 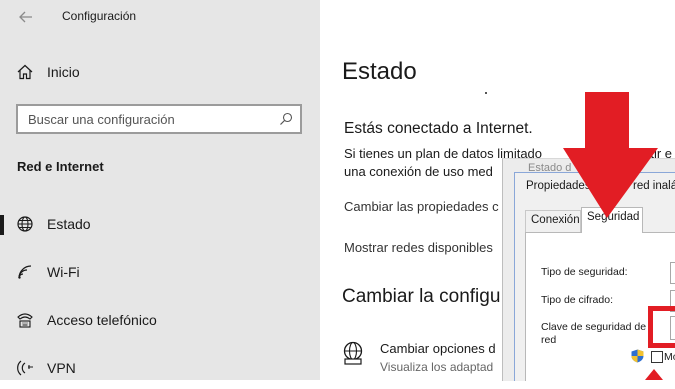 I want to click on wifi-icon, so click(x=25, y=272).